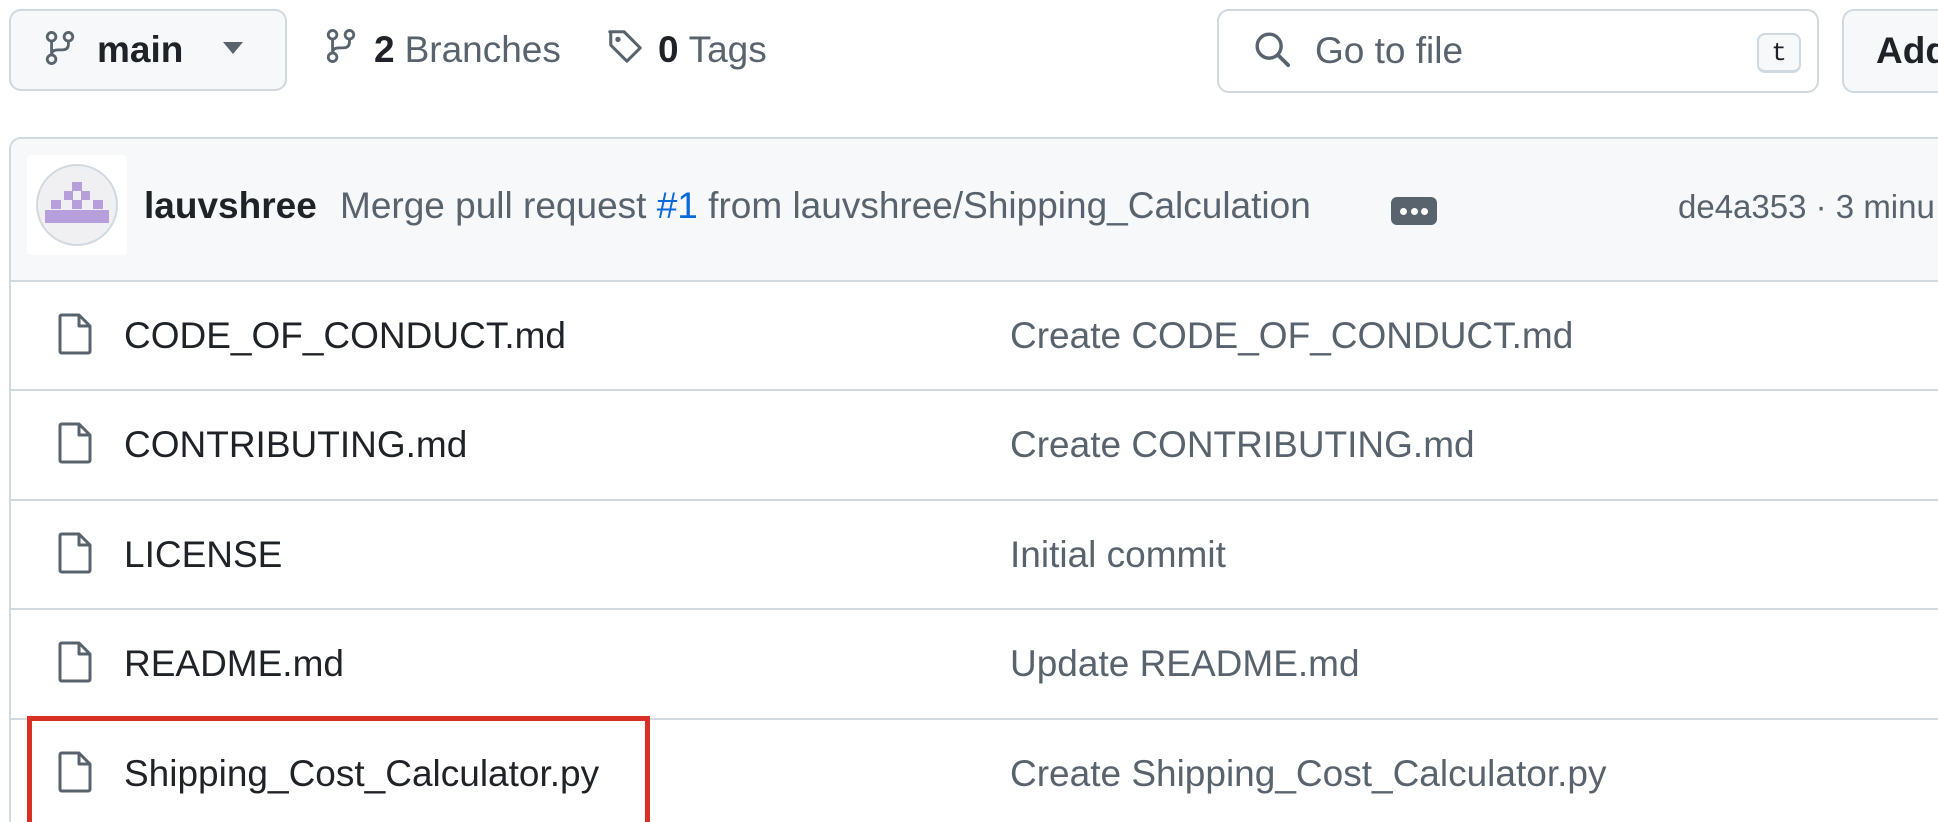 This screenshot has height=822, width=1938. I want to click on branch-name: main, so click(140, 49).